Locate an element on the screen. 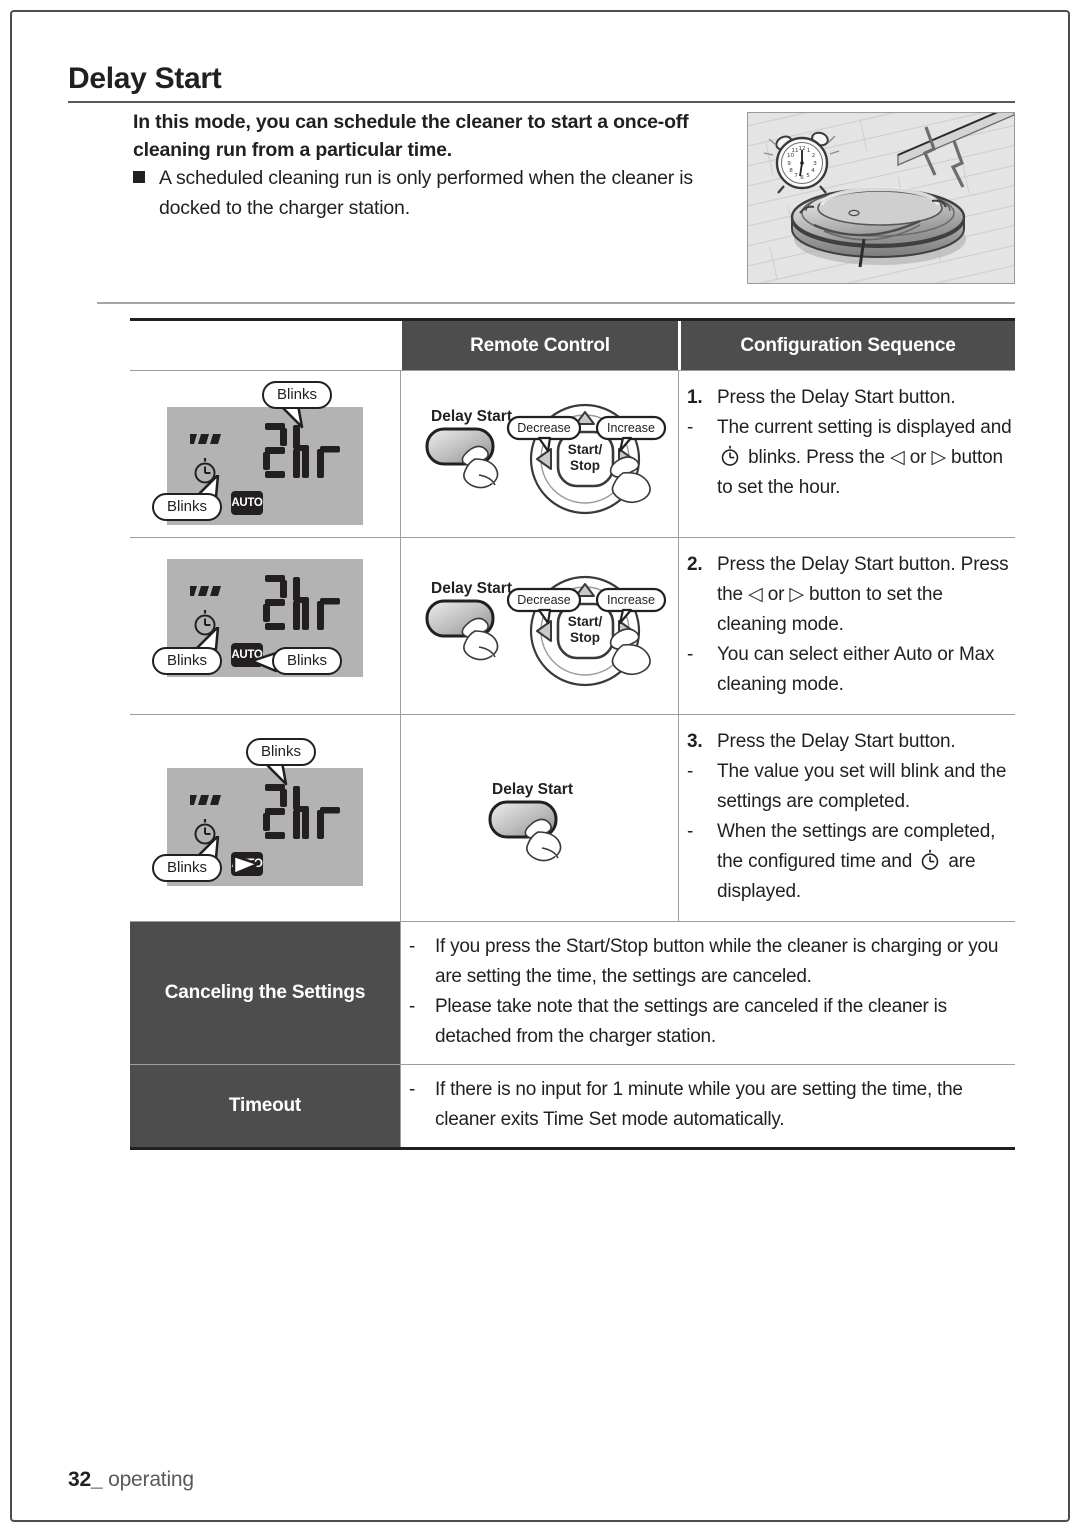 The image size is (1080, 1532). lcd-time-display-step2 is located at coordinates (301, 602).